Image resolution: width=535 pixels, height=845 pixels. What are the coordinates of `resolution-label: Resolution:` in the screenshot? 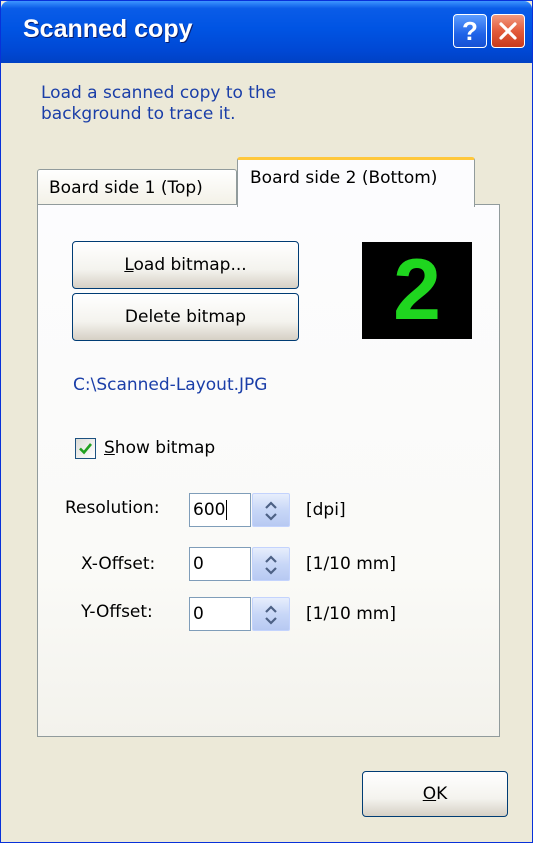 It's located at (112, 508).